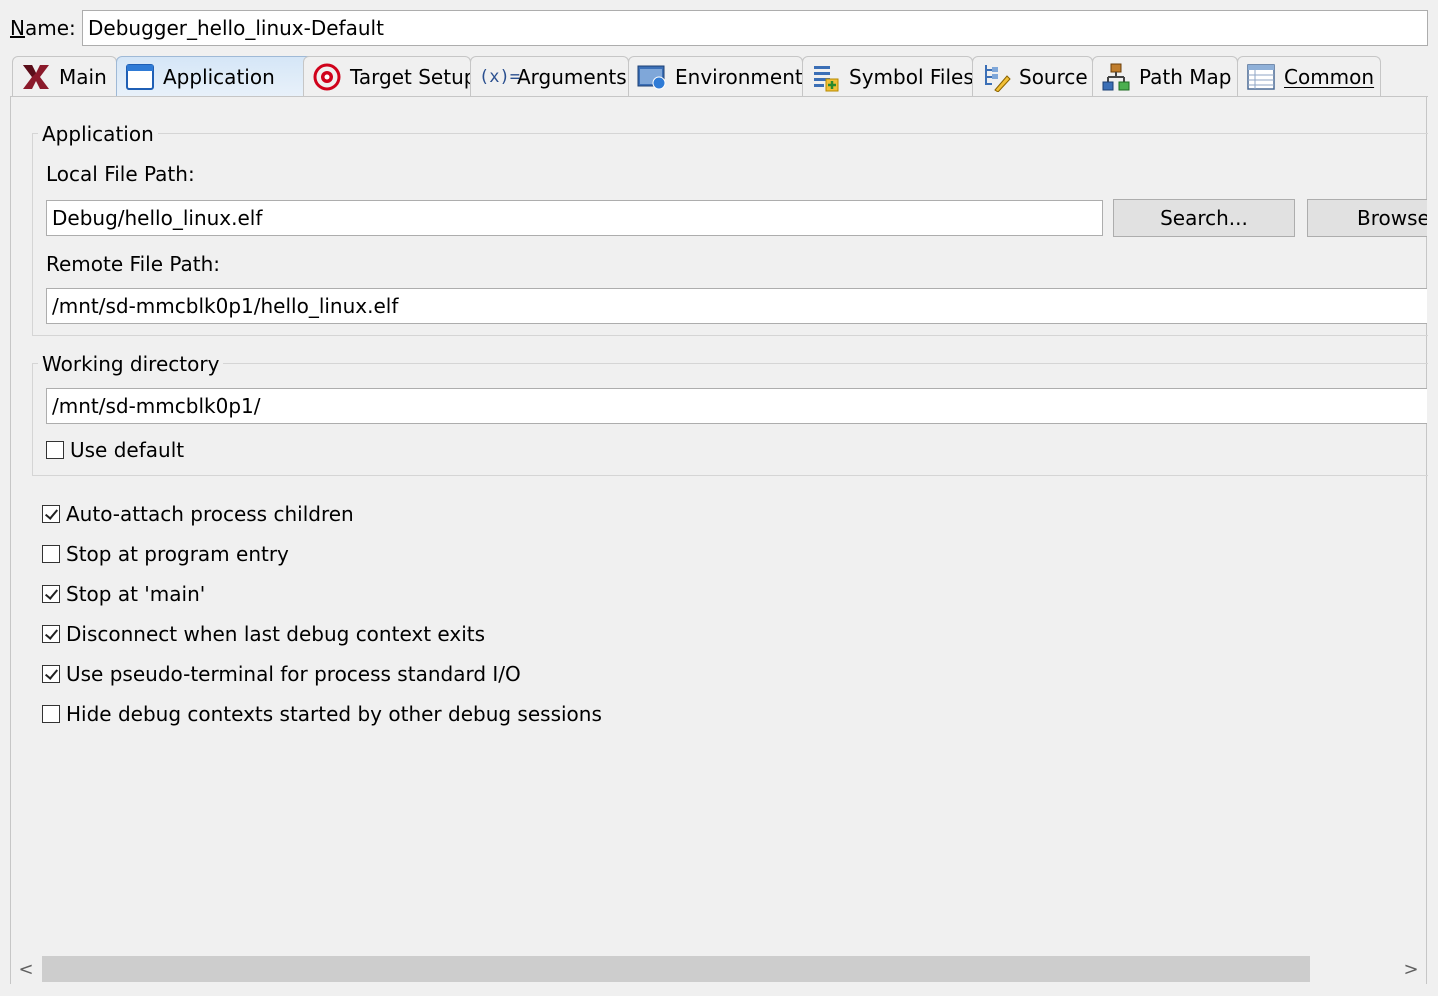  Describe the element at coordinates (1261, 77) in the screenshot. I see `common-table-icon` at that location.